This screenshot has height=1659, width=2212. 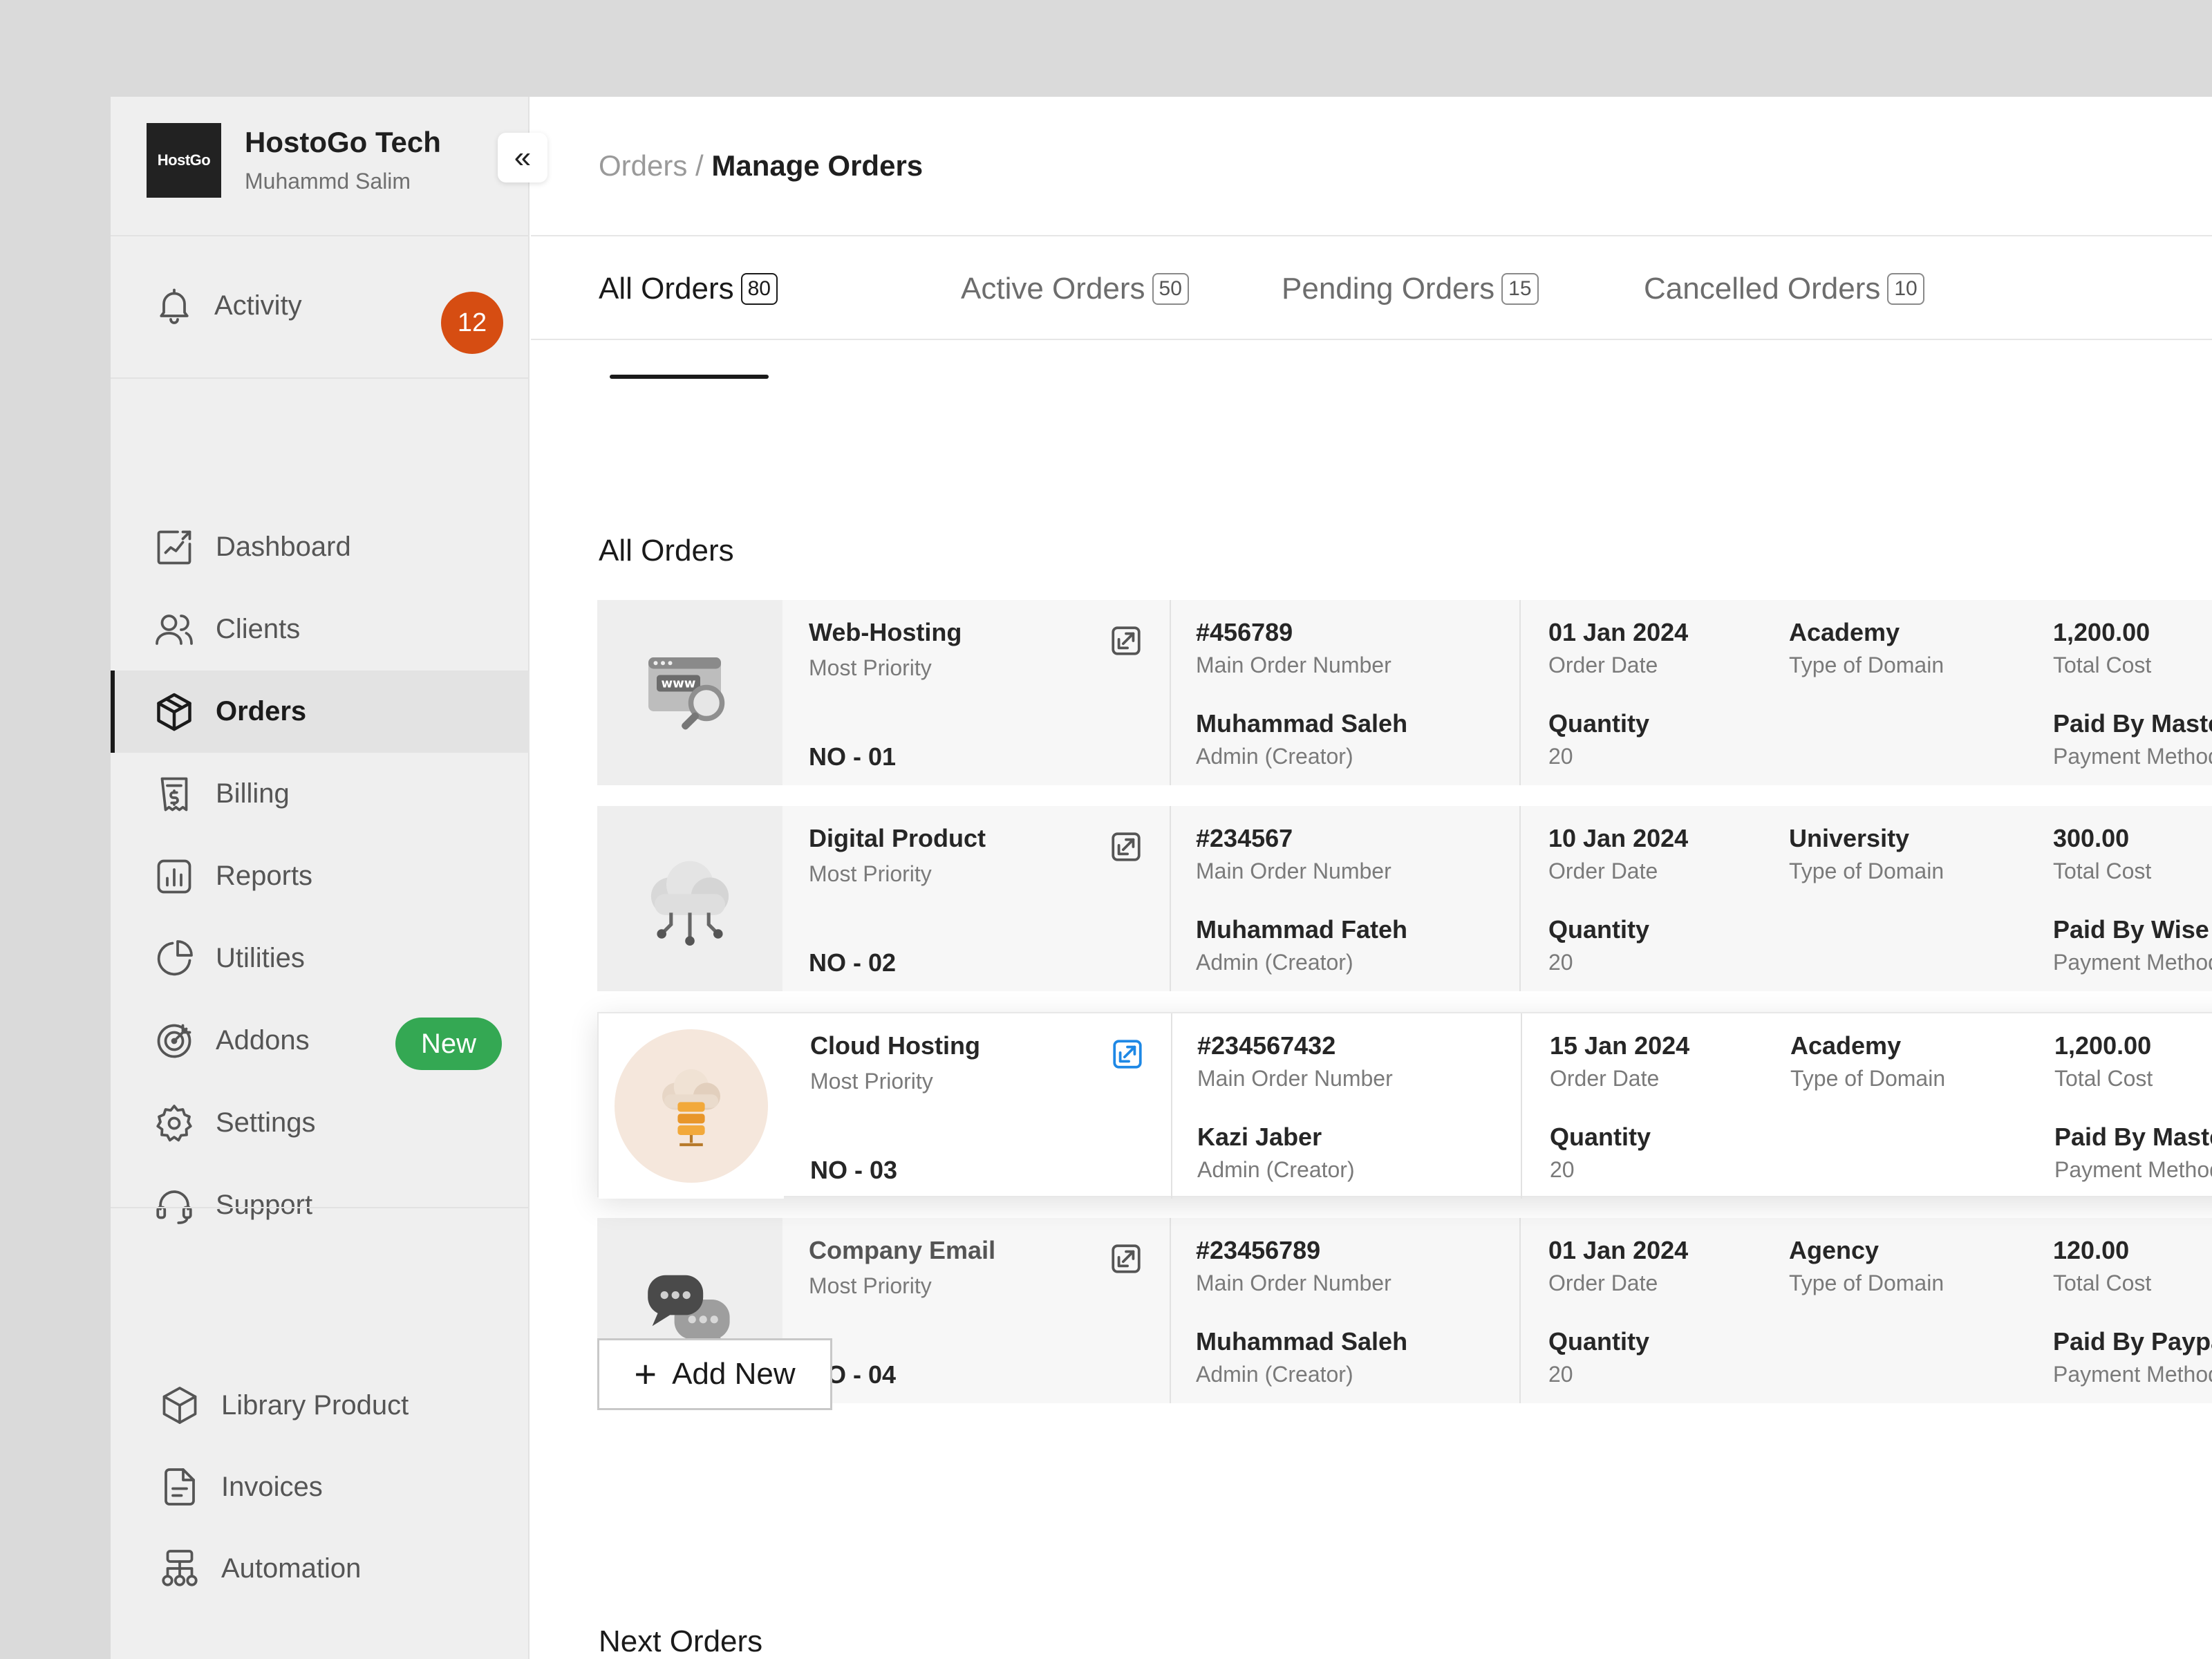 What do you see at coordinates (691, 1106) in the screenshot?
I see `thumbnail-circle` at bounding box center [691, 1106].